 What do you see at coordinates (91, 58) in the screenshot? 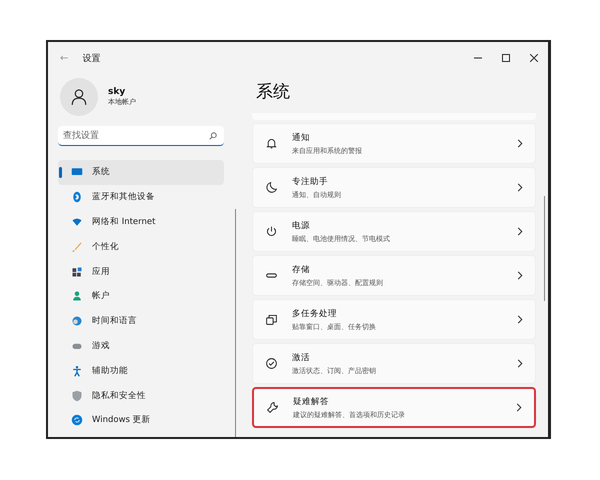
I see `window-title: 设置` at bounding box center [91, 58].